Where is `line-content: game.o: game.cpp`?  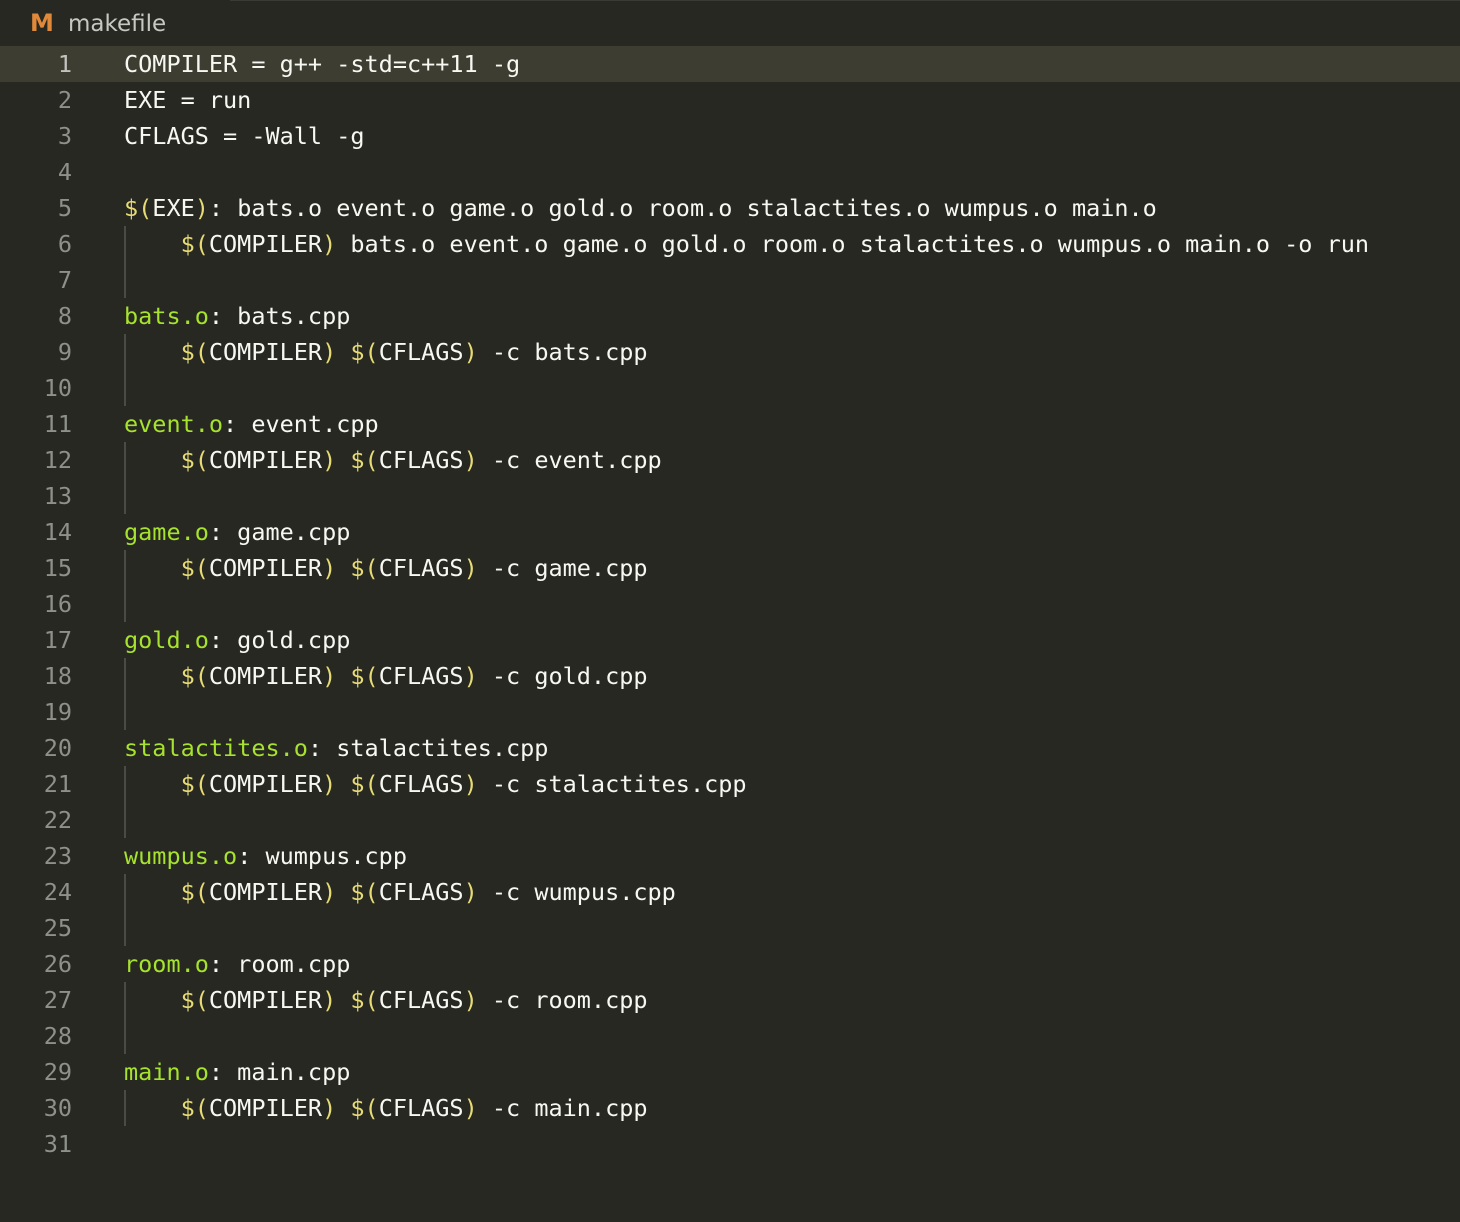 line-content: game.o: game.cpp is located at coordinates (237, 532).